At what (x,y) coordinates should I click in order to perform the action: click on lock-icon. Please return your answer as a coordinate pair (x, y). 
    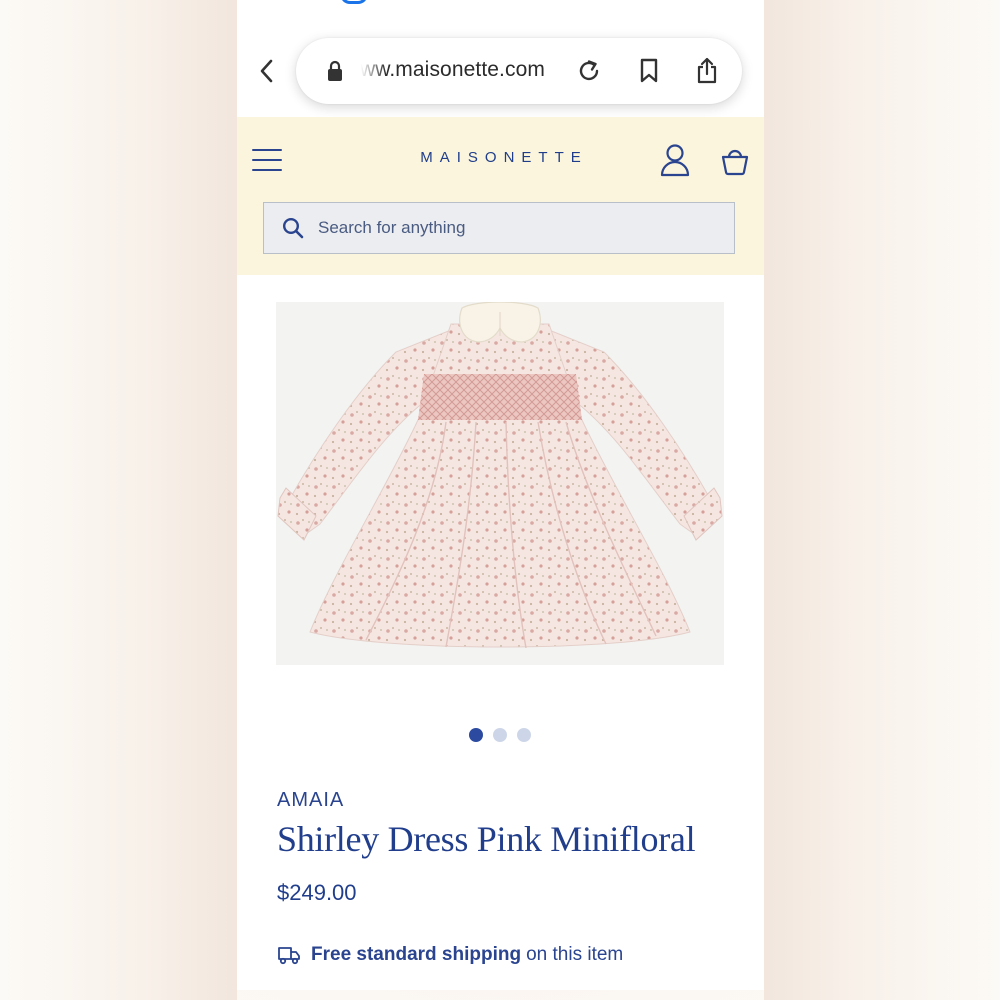
    Looking at the image, I should click on (335, 70).